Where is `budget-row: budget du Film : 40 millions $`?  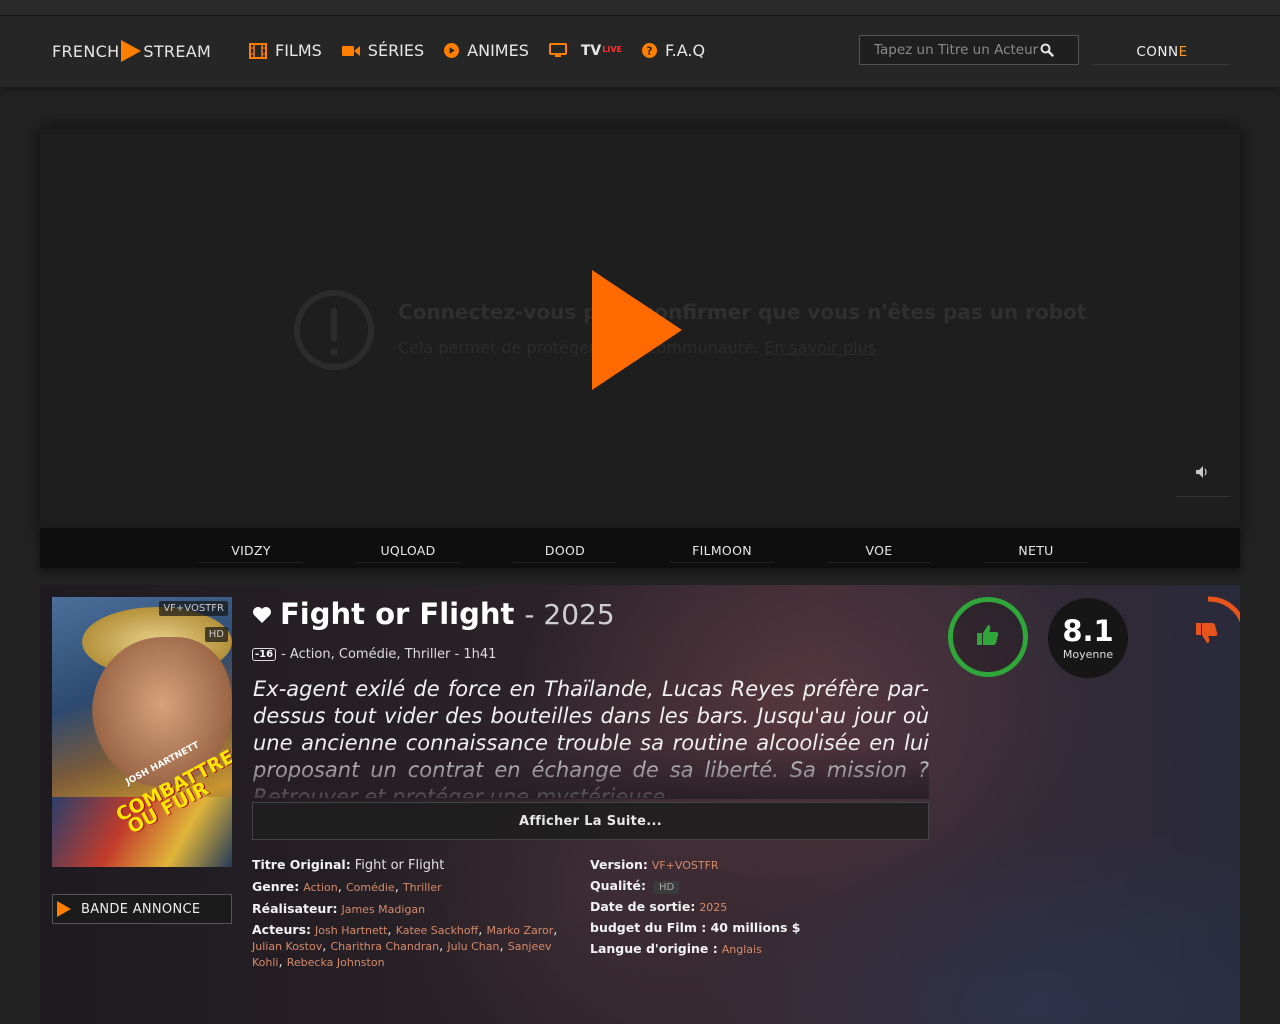 budget-row: budget du Film : 40 millions $ is located at coordinates (695, 927).